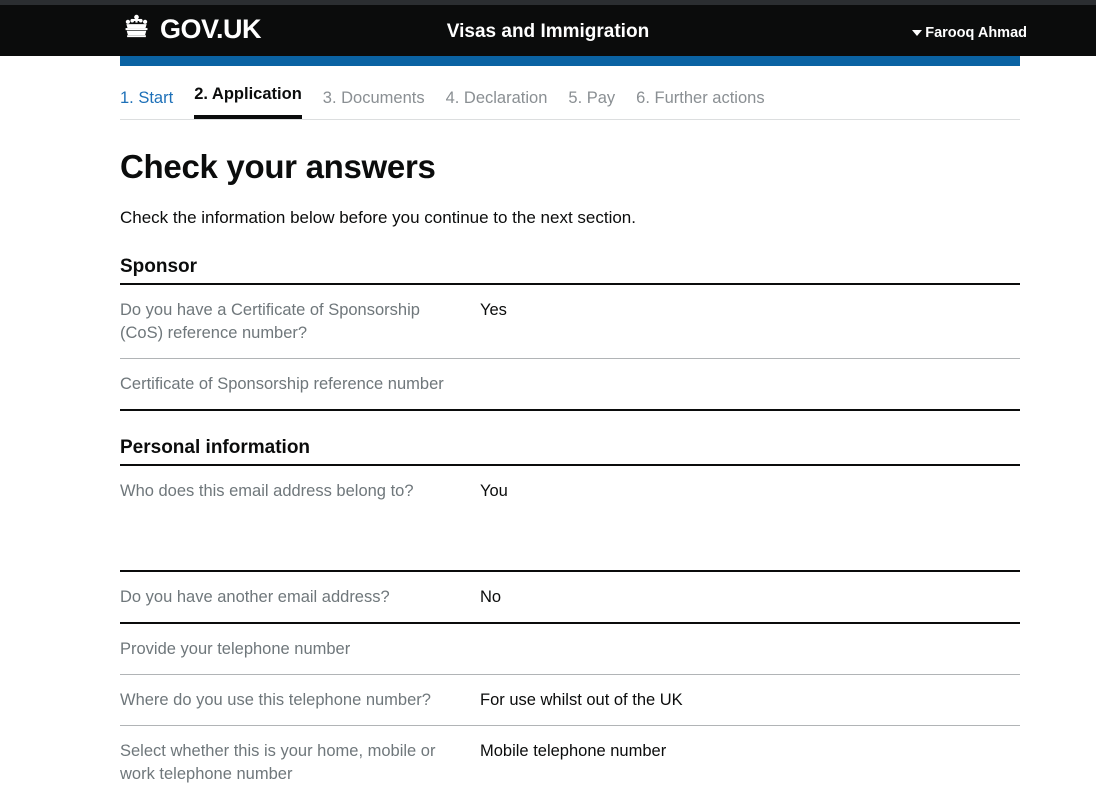 This screenshot has width=1096, height=799. What do you see at coordinates (494, 491) in the screenshot?
I see `summary-value: You` at bounding box center [494, 491].